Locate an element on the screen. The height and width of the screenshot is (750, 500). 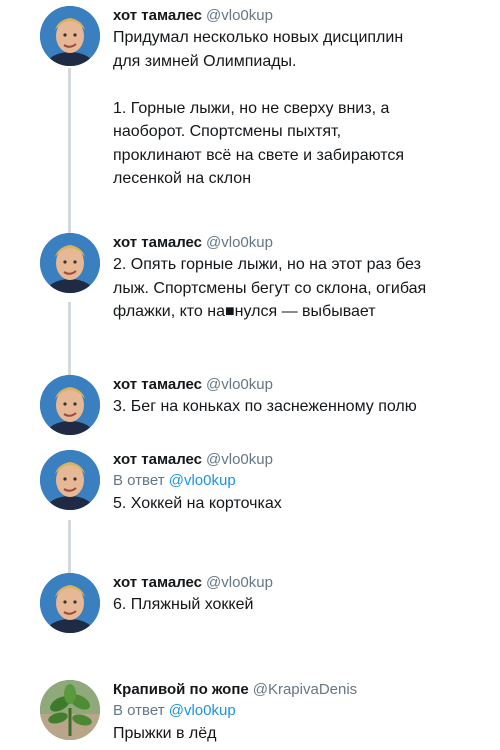
plant-avatar-icon is located at coordinates (70, 710).